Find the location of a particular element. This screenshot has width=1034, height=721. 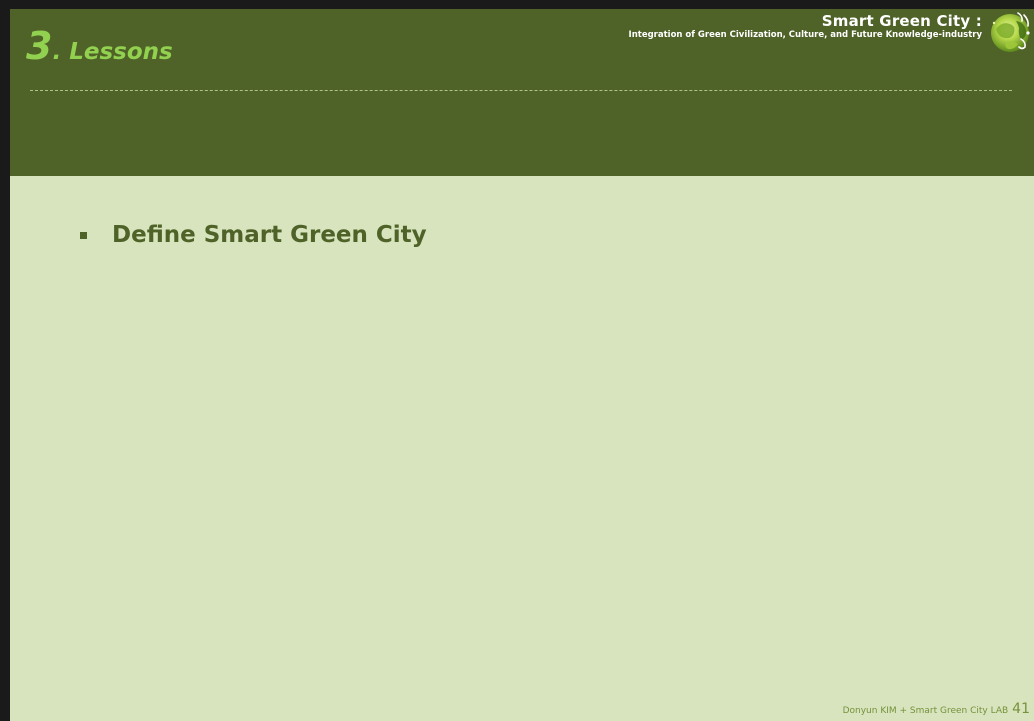

green-globe-logo-icon is located at coordinates (1010, 32).